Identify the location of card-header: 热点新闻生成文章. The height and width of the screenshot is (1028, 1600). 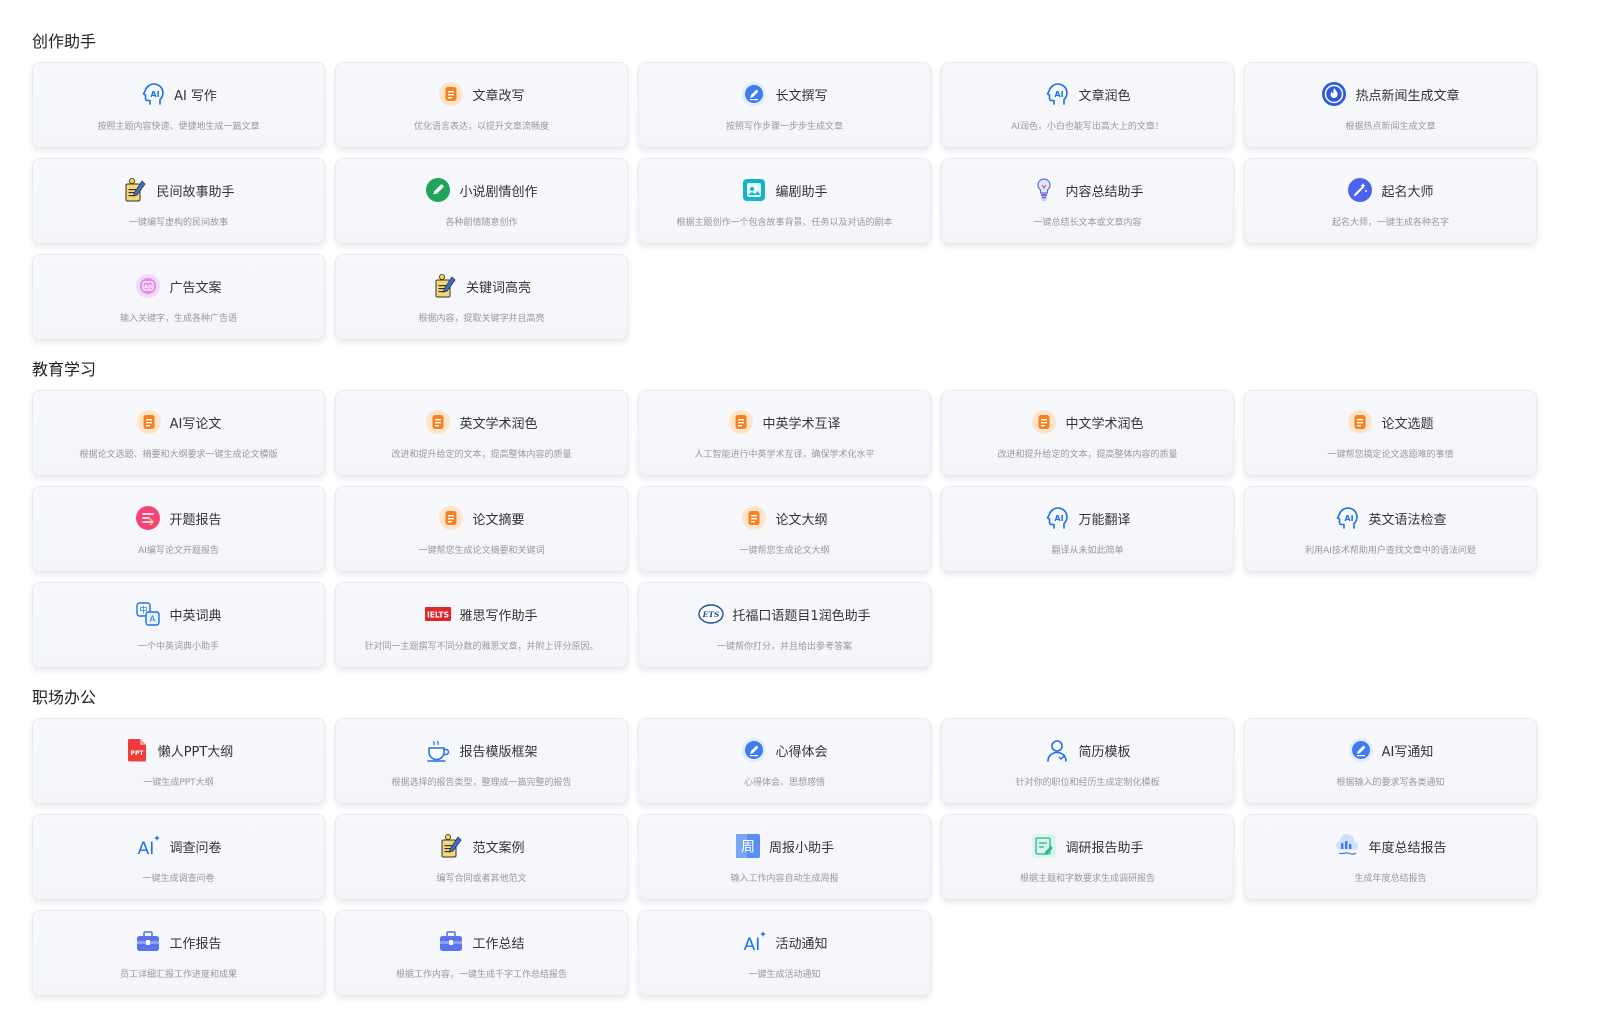
(1390, 94).